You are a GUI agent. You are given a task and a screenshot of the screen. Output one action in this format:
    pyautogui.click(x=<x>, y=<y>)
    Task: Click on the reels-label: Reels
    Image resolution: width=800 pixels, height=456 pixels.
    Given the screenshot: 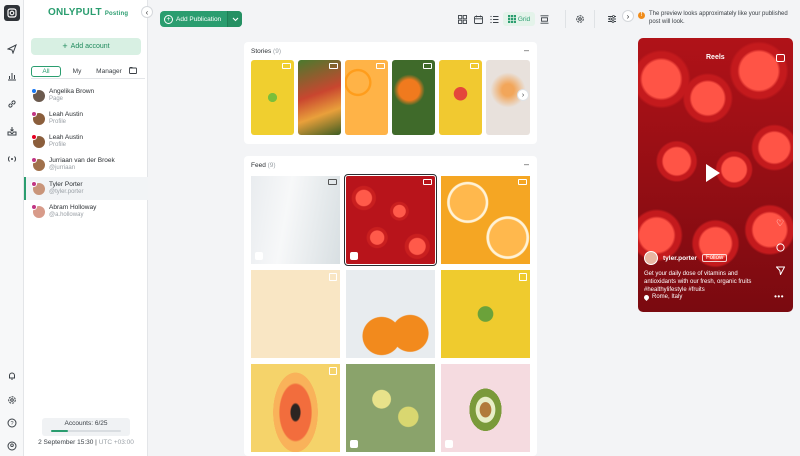 What is the action you would take?
    pyautogui.click(x=715, y=57)
    